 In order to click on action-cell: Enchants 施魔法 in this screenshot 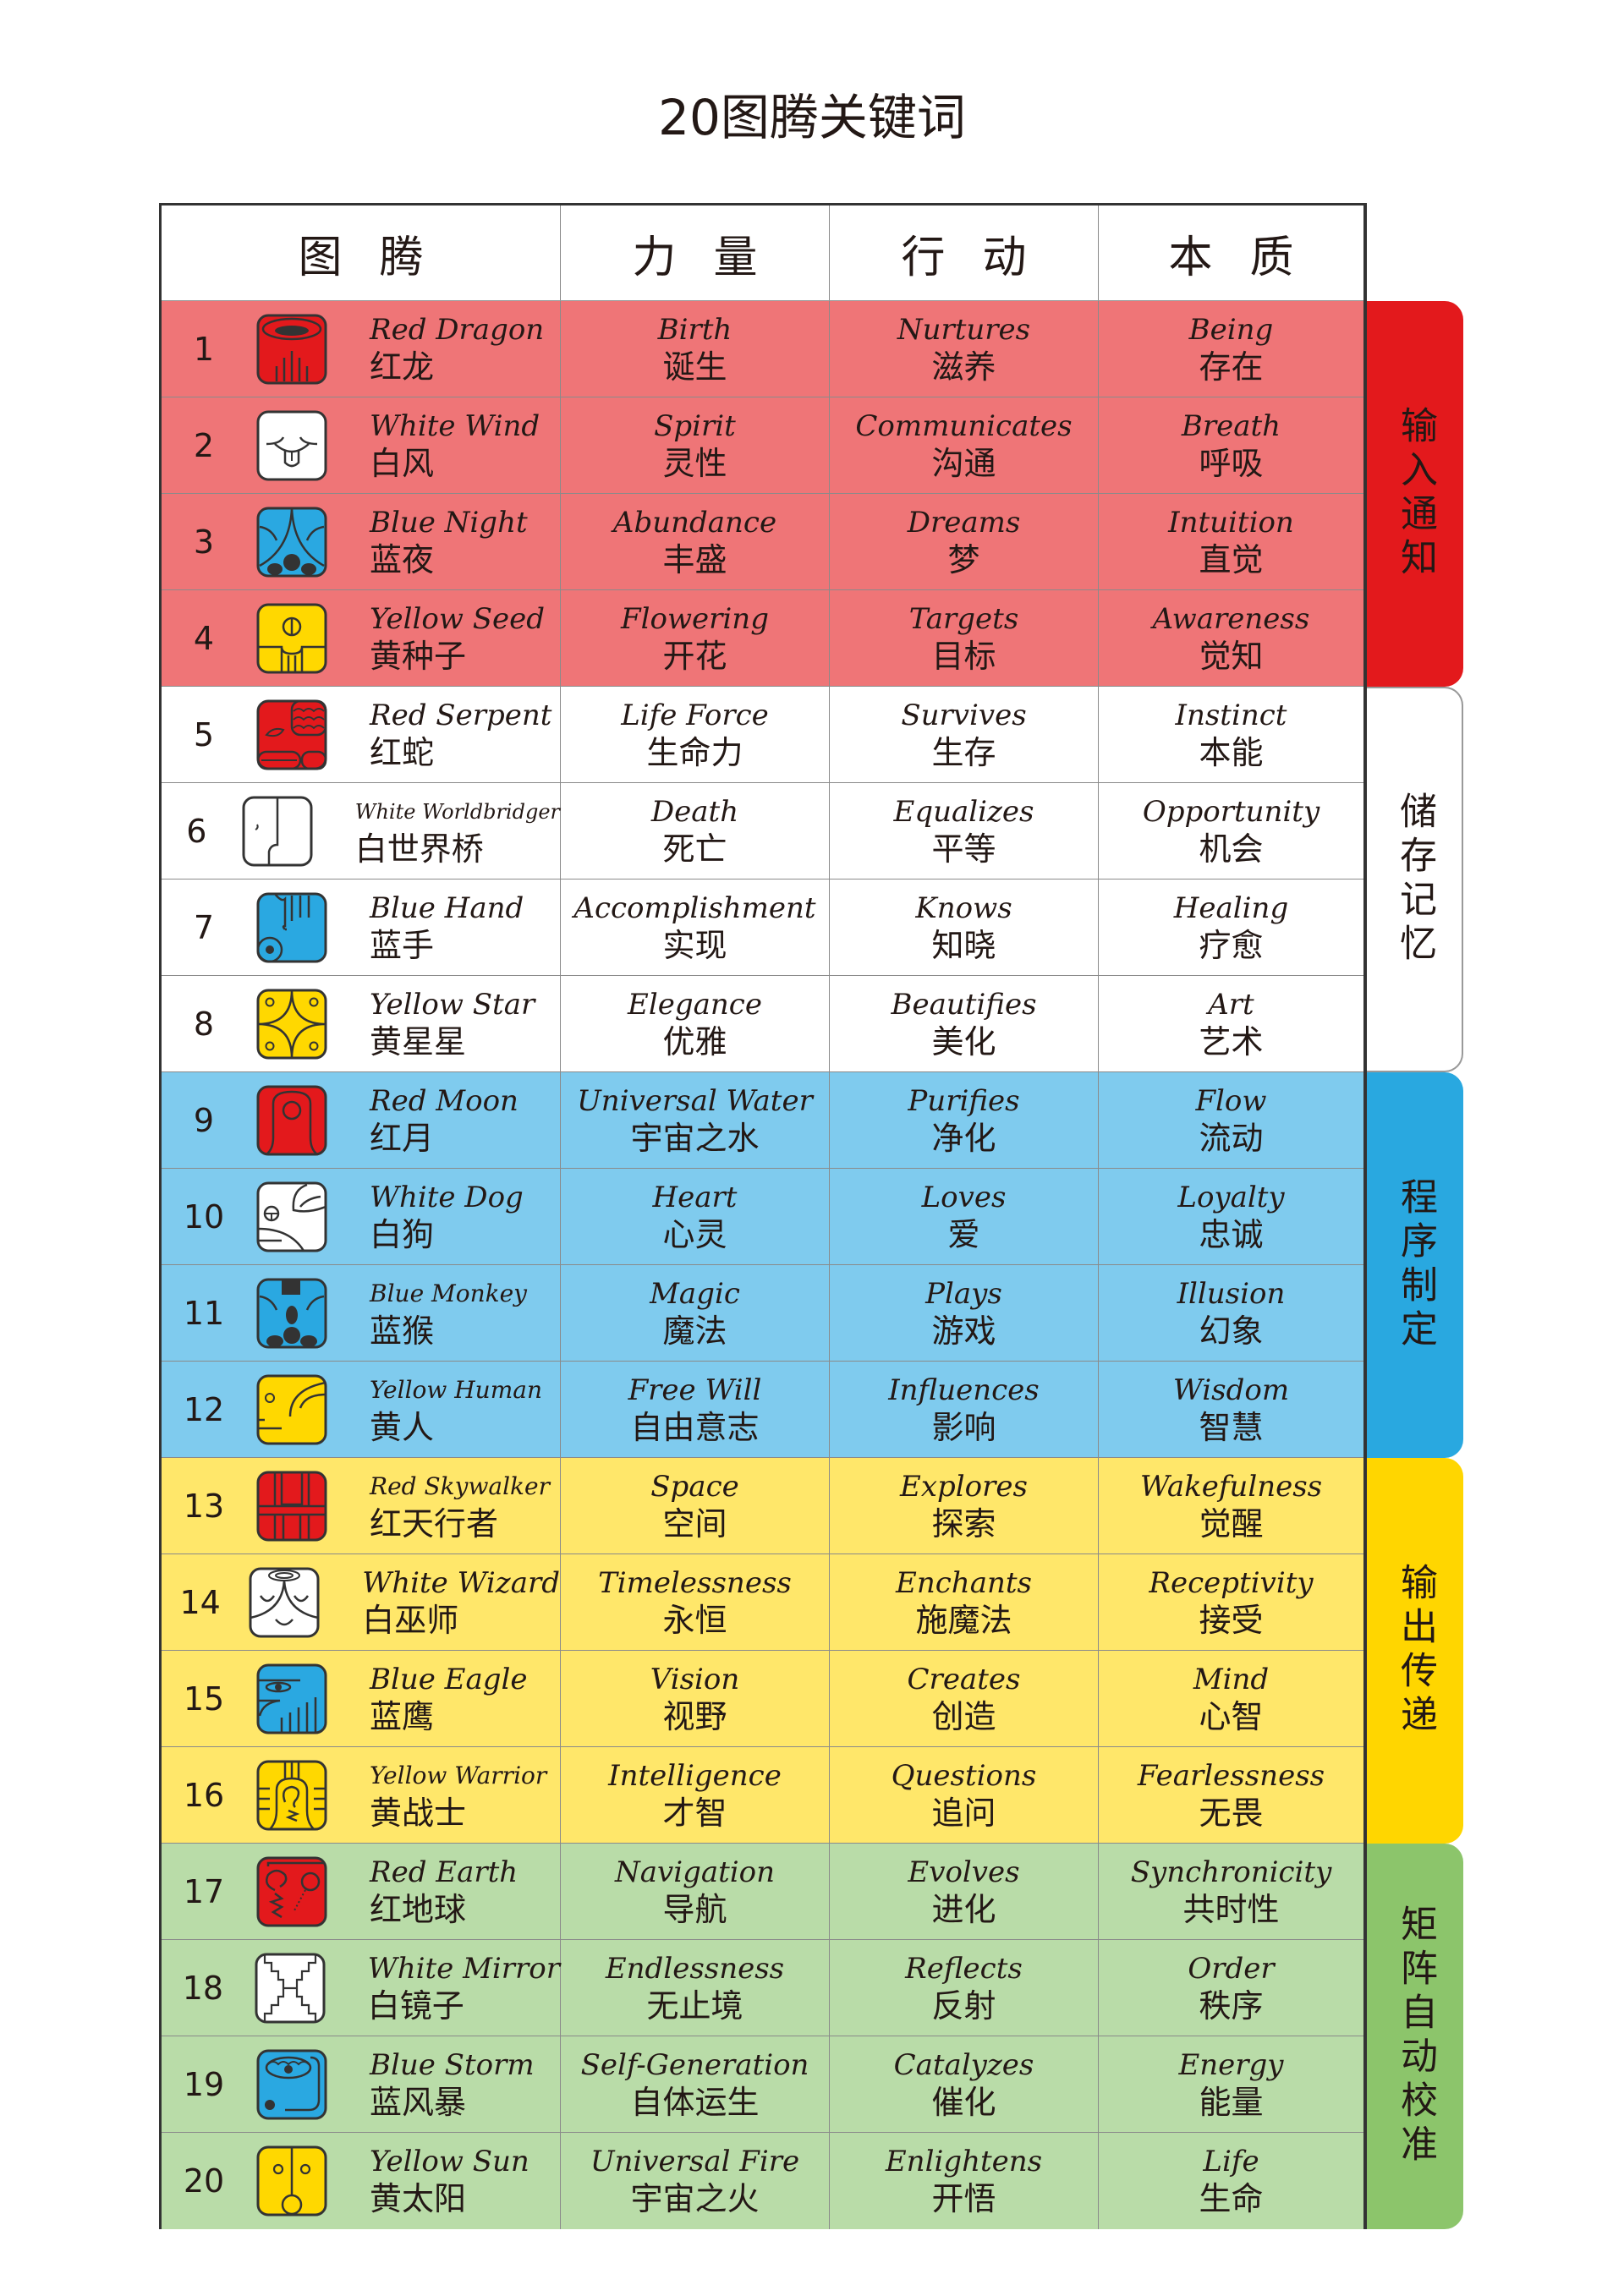, I will do `click(964, 1602)`.